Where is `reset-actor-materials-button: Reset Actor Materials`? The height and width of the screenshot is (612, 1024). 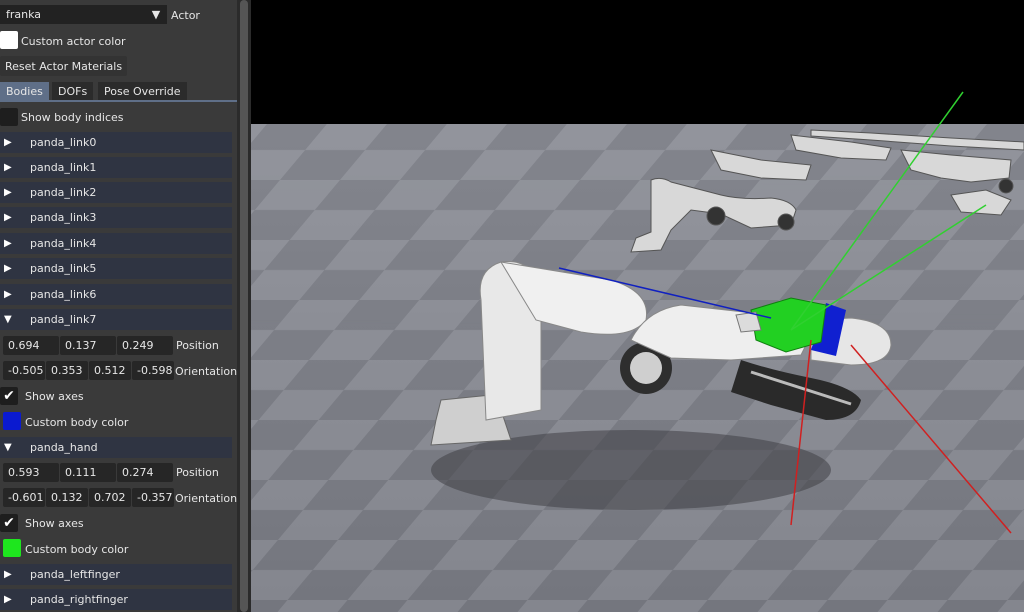 reset-actor-materials-button: Reset Actor Materials is located at coordinates (64, 66).